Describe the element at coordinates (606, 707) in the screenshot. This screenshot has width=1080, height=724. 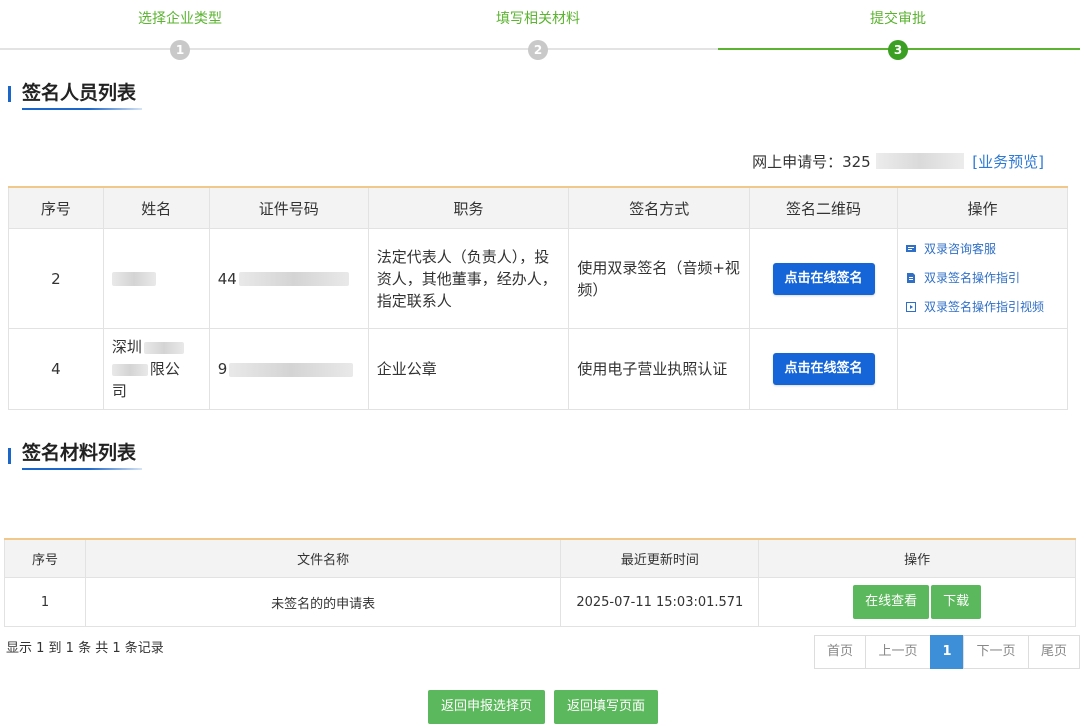
I see `back-to-form-button: 返回填写页面` at that location.